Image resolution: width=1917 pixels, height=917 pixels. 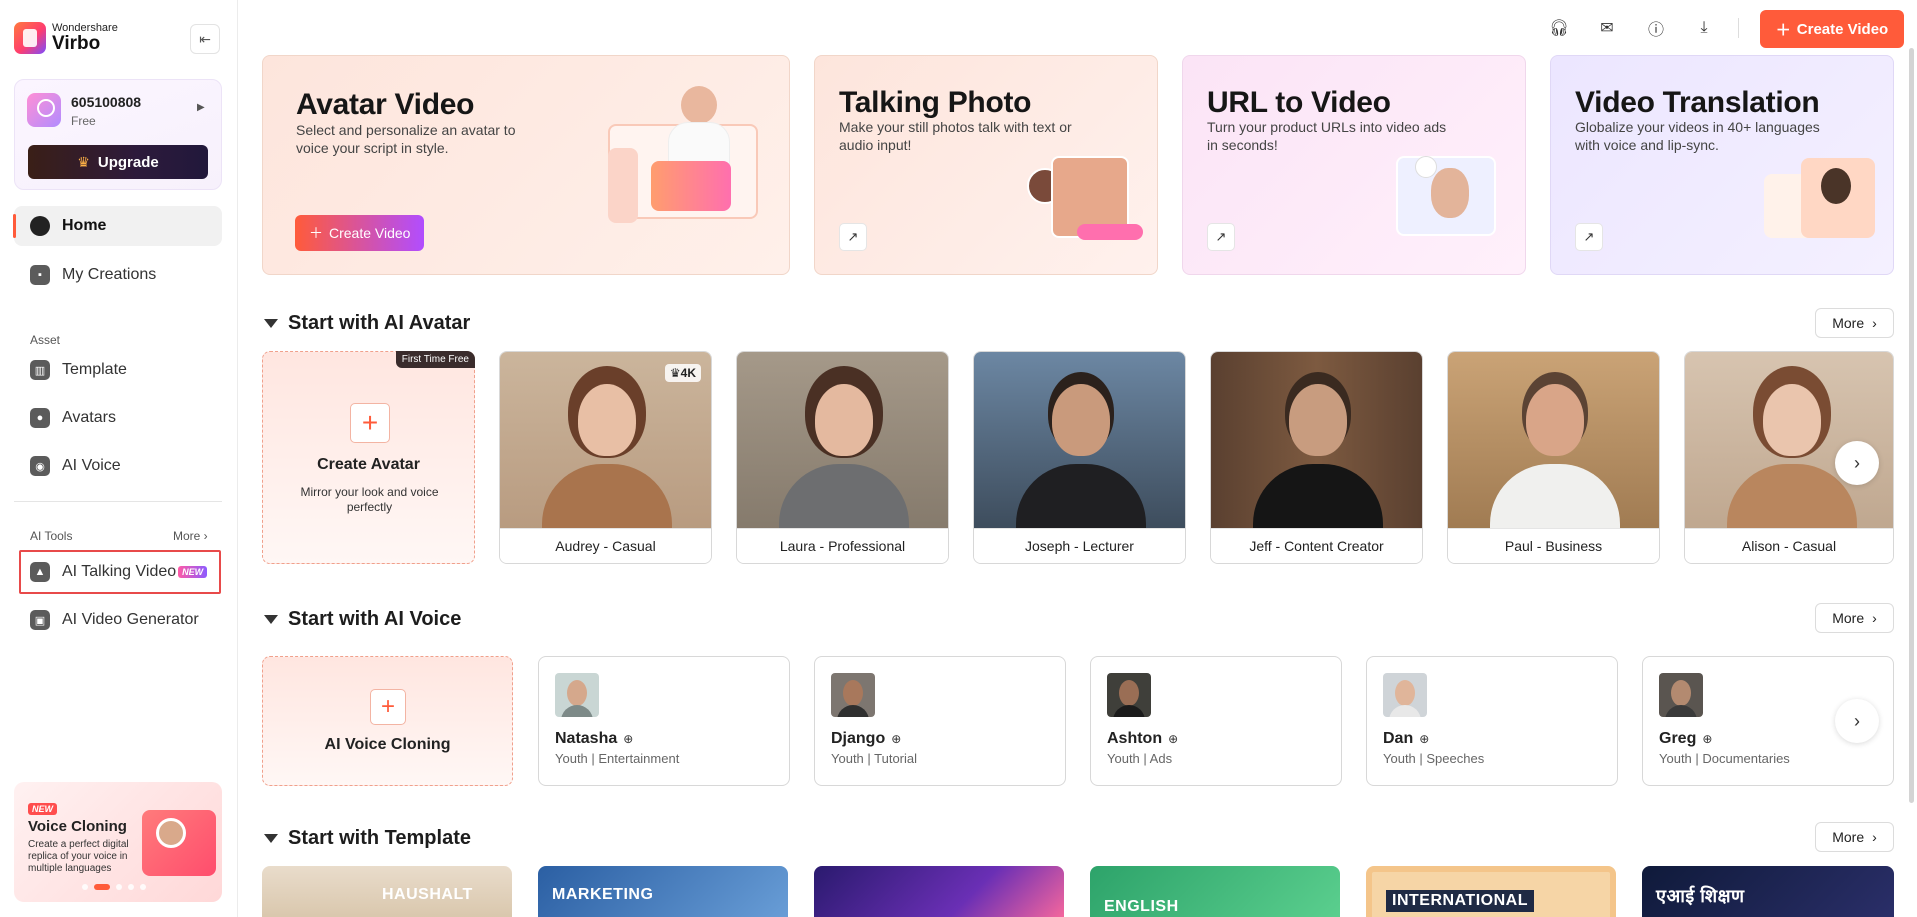 What do you see at coordinates (128, 162) in the screenshot?
I see `upgrade-label: Upgrade` at bounding box center [128, 162].